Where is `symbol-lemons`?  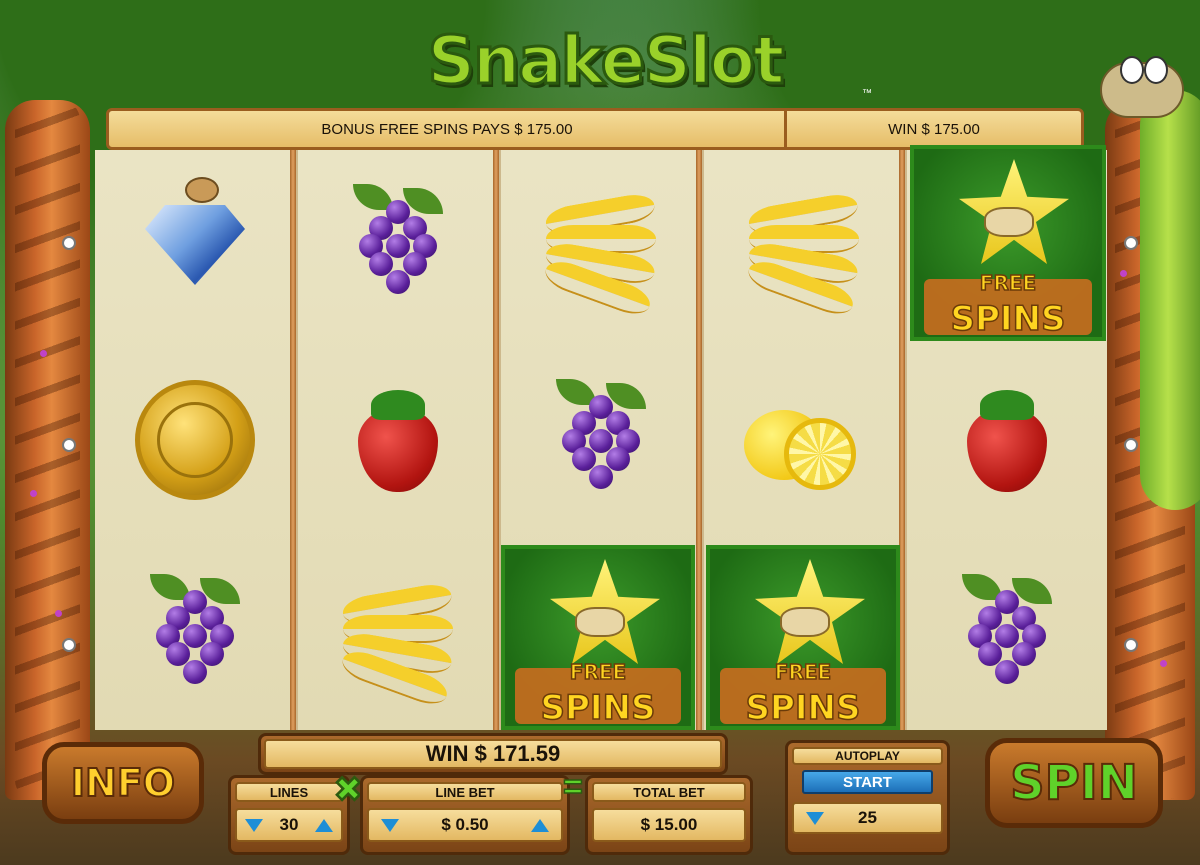
symbol-lemons is located at coordinates (804, 440).